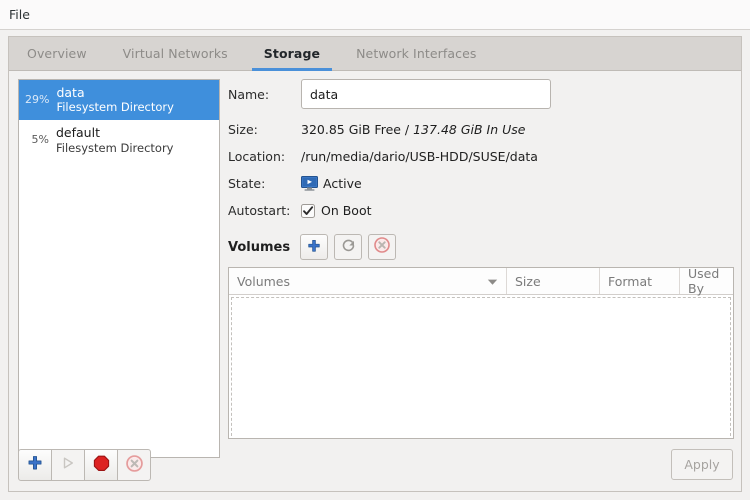 The height and width of the screenshot is (500, 750). What do you see at coordinates (175, 53) in the screenshot?
I see `tab-virtual-networks: Virtual Networks` at bounding box center [175, 53].